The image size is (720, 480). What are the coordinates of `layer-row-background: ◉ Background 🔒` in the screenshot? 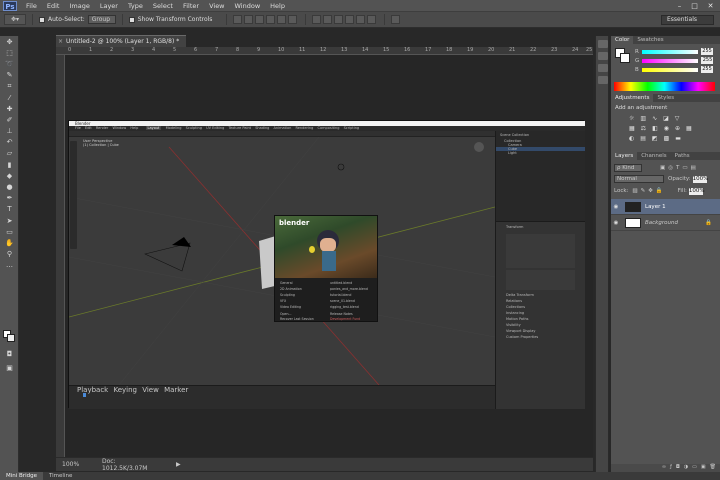 It's located at (665, 223).